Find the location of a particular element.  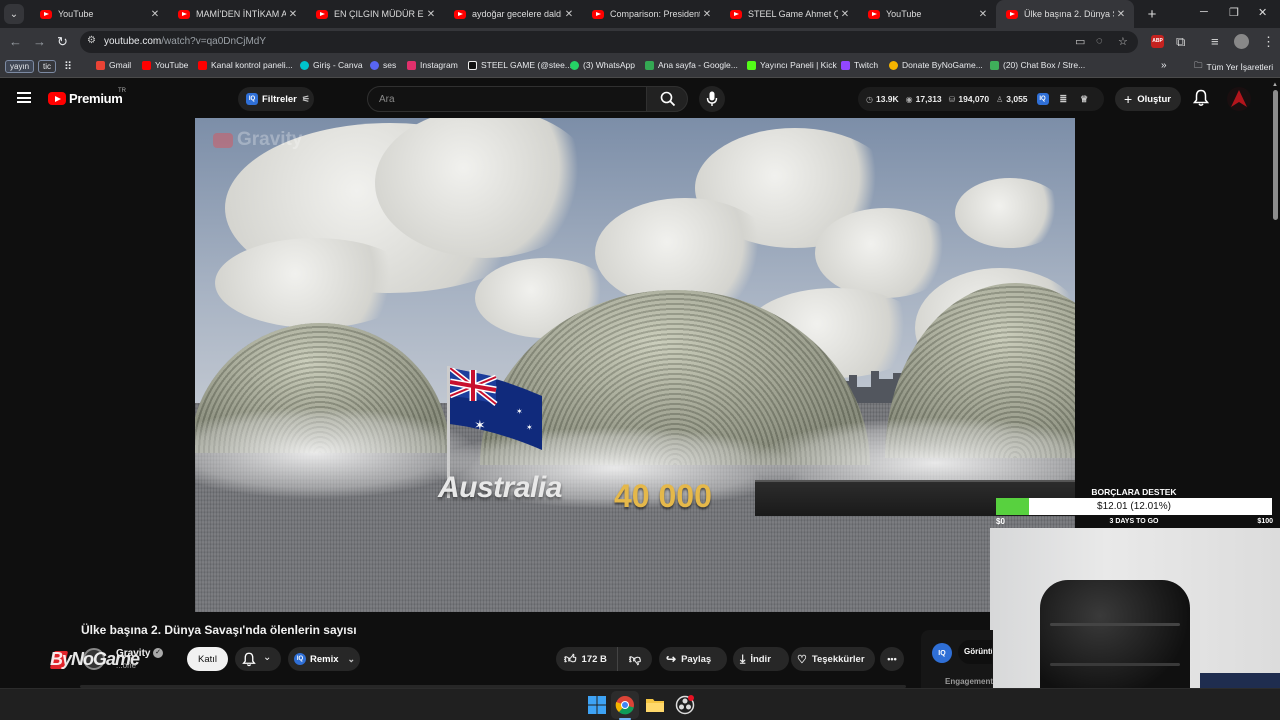

bookmark-star-icon: ☆ is located at coordinates (1123, 41).